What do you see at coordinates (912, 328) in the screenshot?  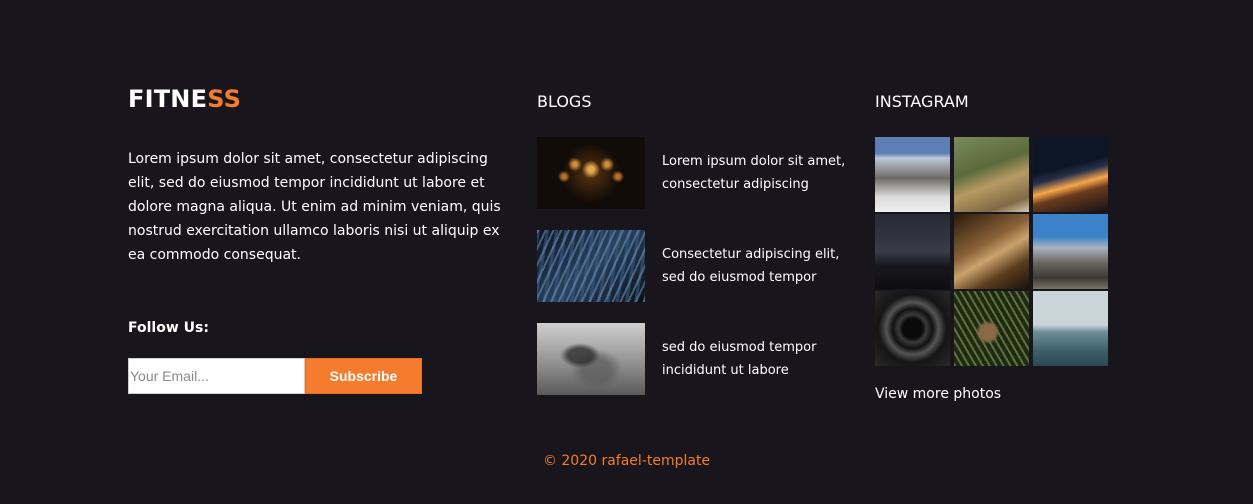 I see `instagram-photo-tunnel` at bounding box center [912, 328].